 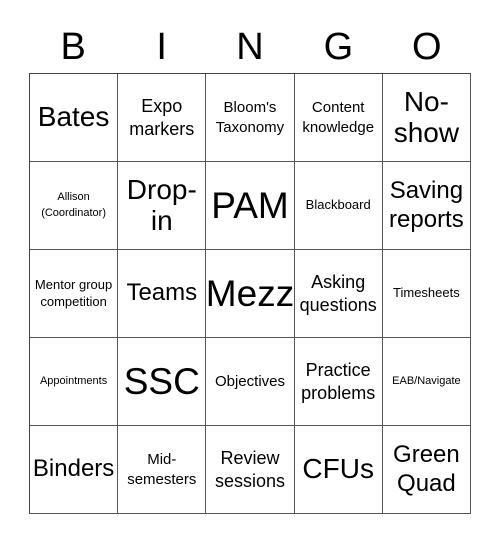 What do you see at coordinates (250, 470) in the screenshot?
I see `bingo-cell: Review sessions` at bounding box center [250, 470].